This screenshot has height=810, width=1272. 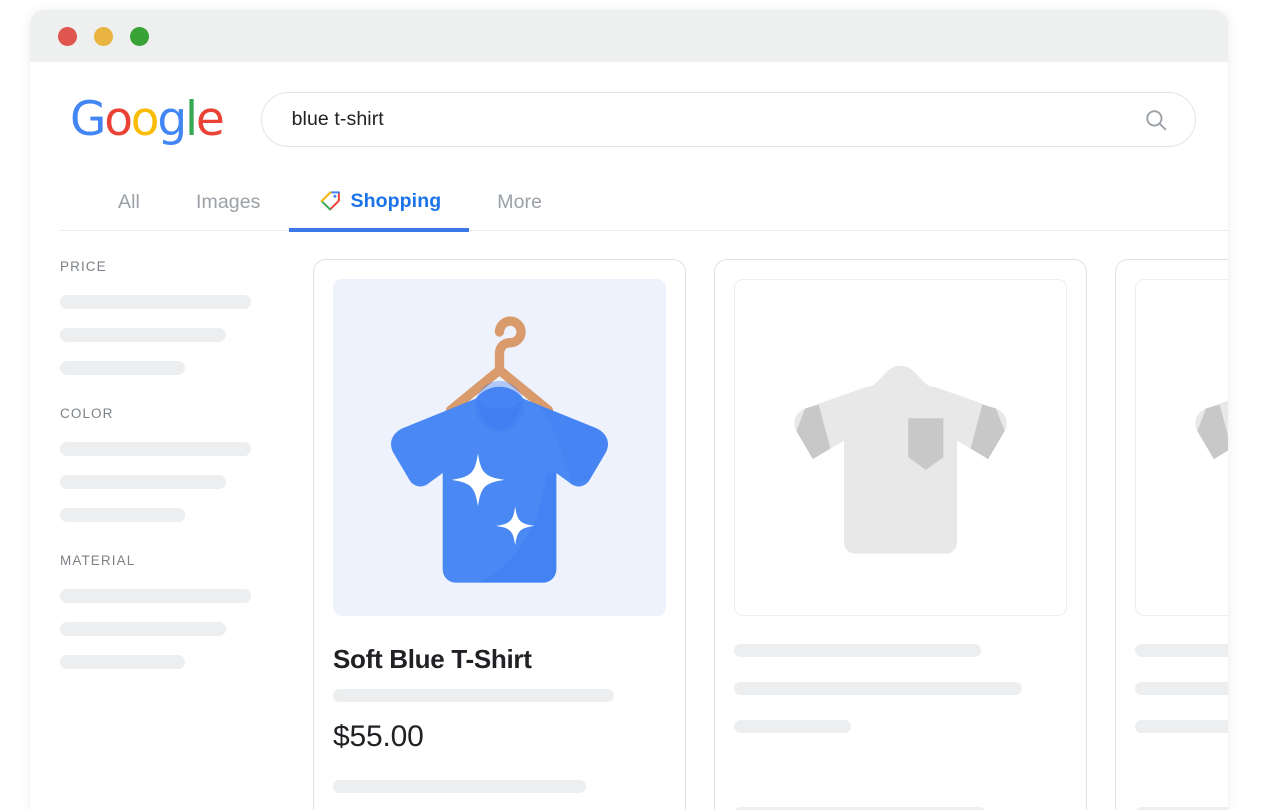 What do you see at coordinates (210, 119) in the screenshot?
I see `logo-letter-e: e` at bounding box center [210, 119].